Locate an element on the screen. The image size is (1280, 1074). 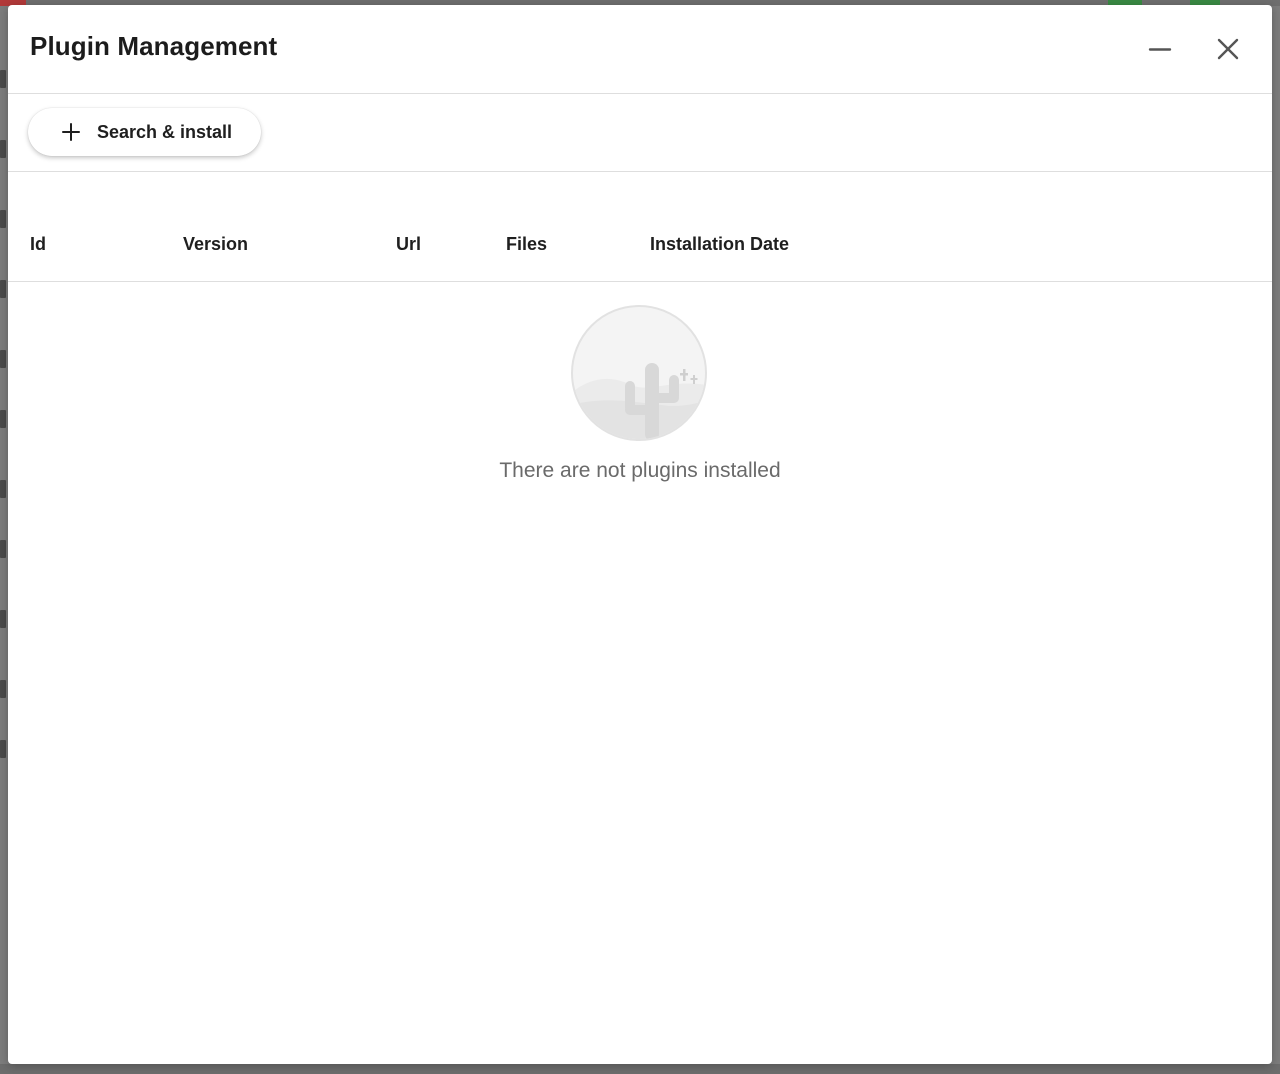
plugins-table-header: Id Version Url Files Installation Date is located at coordinates (640, 227).